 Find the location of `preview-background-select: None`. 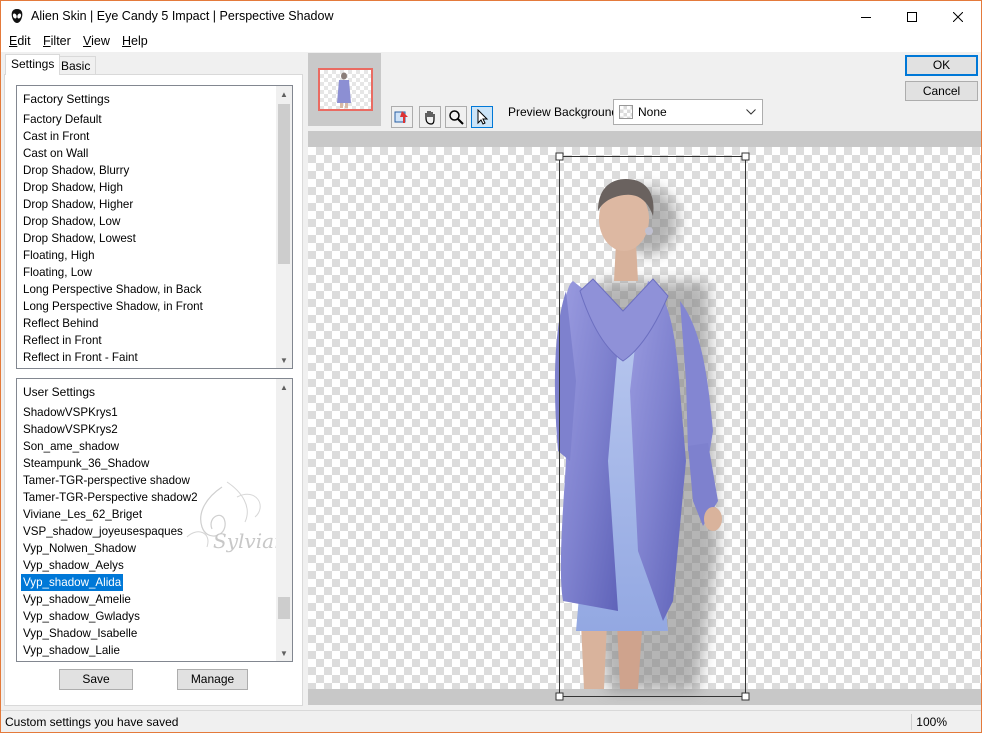

preview-background-select: None is located at coordinates (688, 112).